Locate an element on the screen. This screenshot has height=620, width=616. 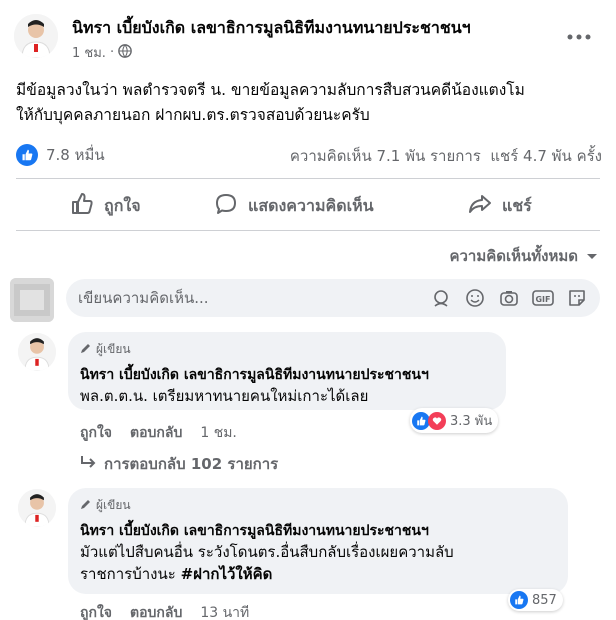
comment-actions: ถูกใจ ตอบกลับ 1 ชม. is located at coordinates (158, 433).